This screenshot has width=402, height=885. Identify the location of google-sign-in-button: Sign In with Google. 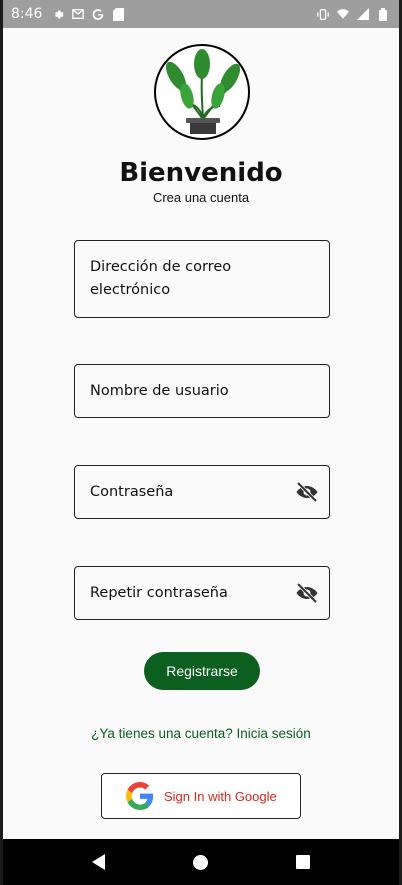
(201, 796).